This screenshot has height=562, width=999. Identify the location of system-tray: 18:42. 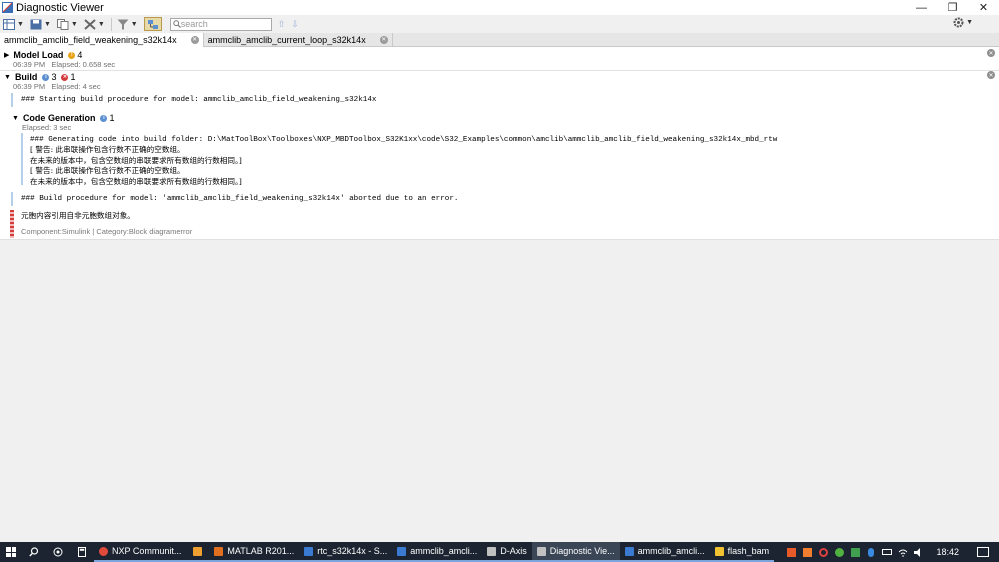
(890, 552).